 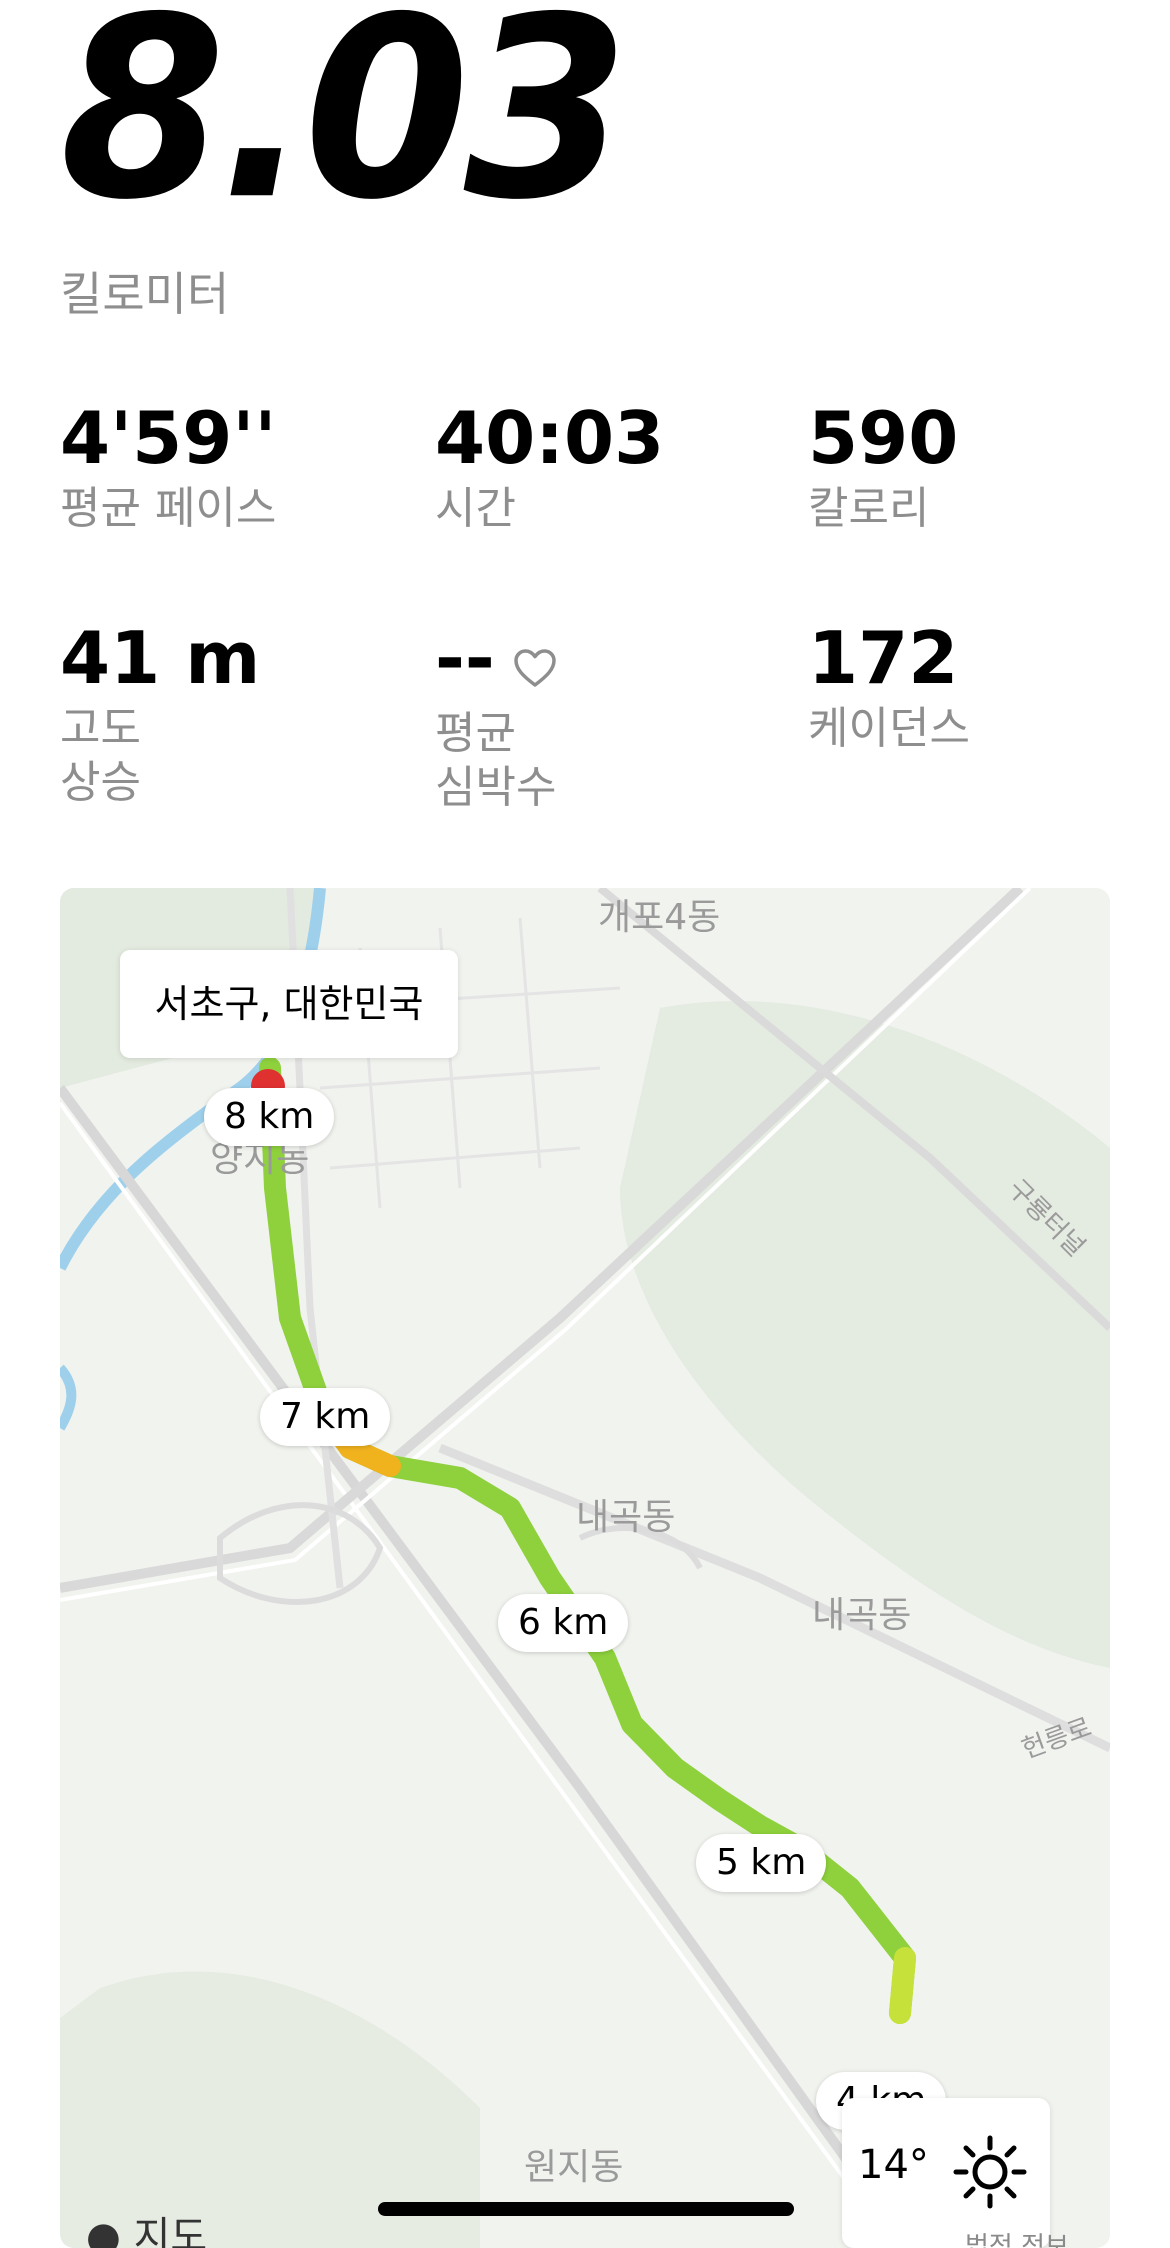 I want to click on stat-label: 케이던스, so click(x=889, y=728).